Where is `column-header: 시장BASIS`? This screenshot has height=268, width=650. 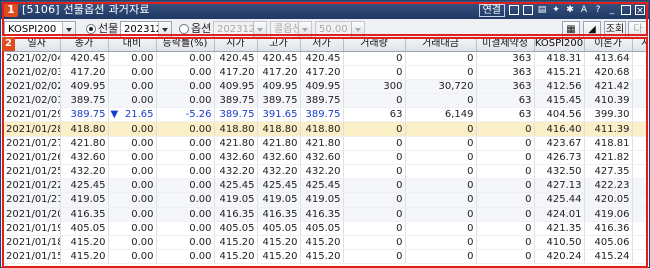
column-header: 시장BASIS is located at coordinates (640, 44).